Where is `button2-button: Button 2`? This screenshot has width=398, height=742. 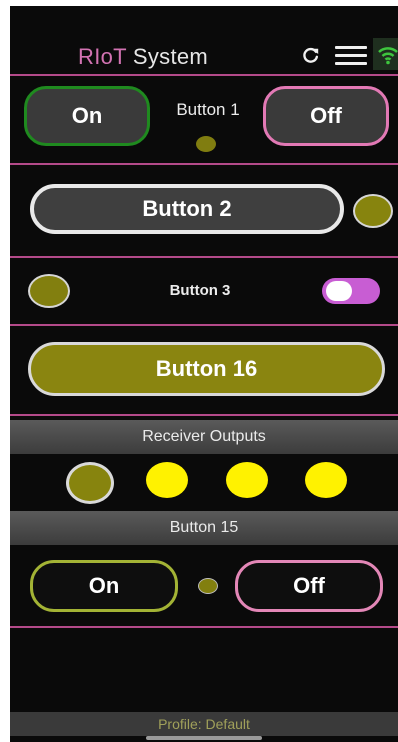 button2-button: Button 2 is located at coordinates (187, 209).